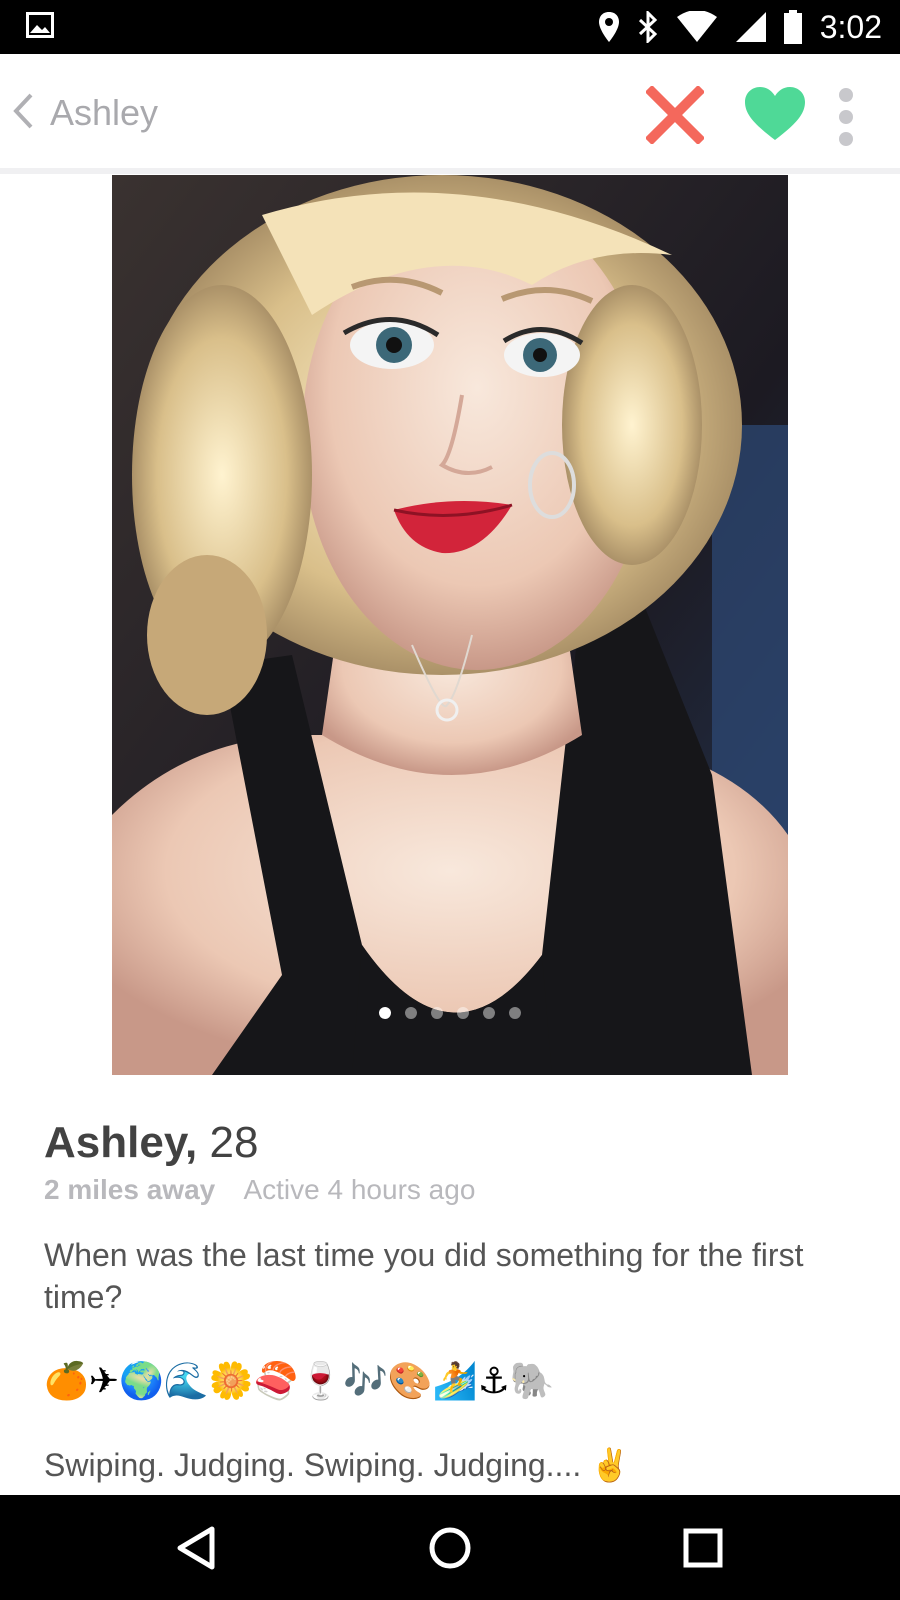 The height and width of the screenshot is (1600, 900). What do you see at coordinates (703, 1548) in the screenshot?
I see `recents-square-icon` at bounding box center [703, 1548].